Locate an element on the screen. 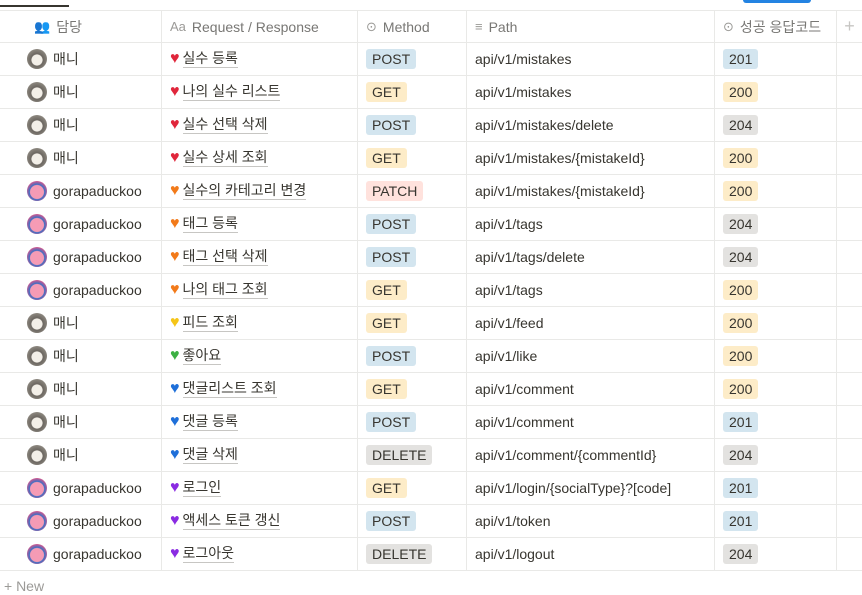 The height and width of the screenshot is (595, 862). request-title-link: 태그 등록 is located at coordinates (210, 224).